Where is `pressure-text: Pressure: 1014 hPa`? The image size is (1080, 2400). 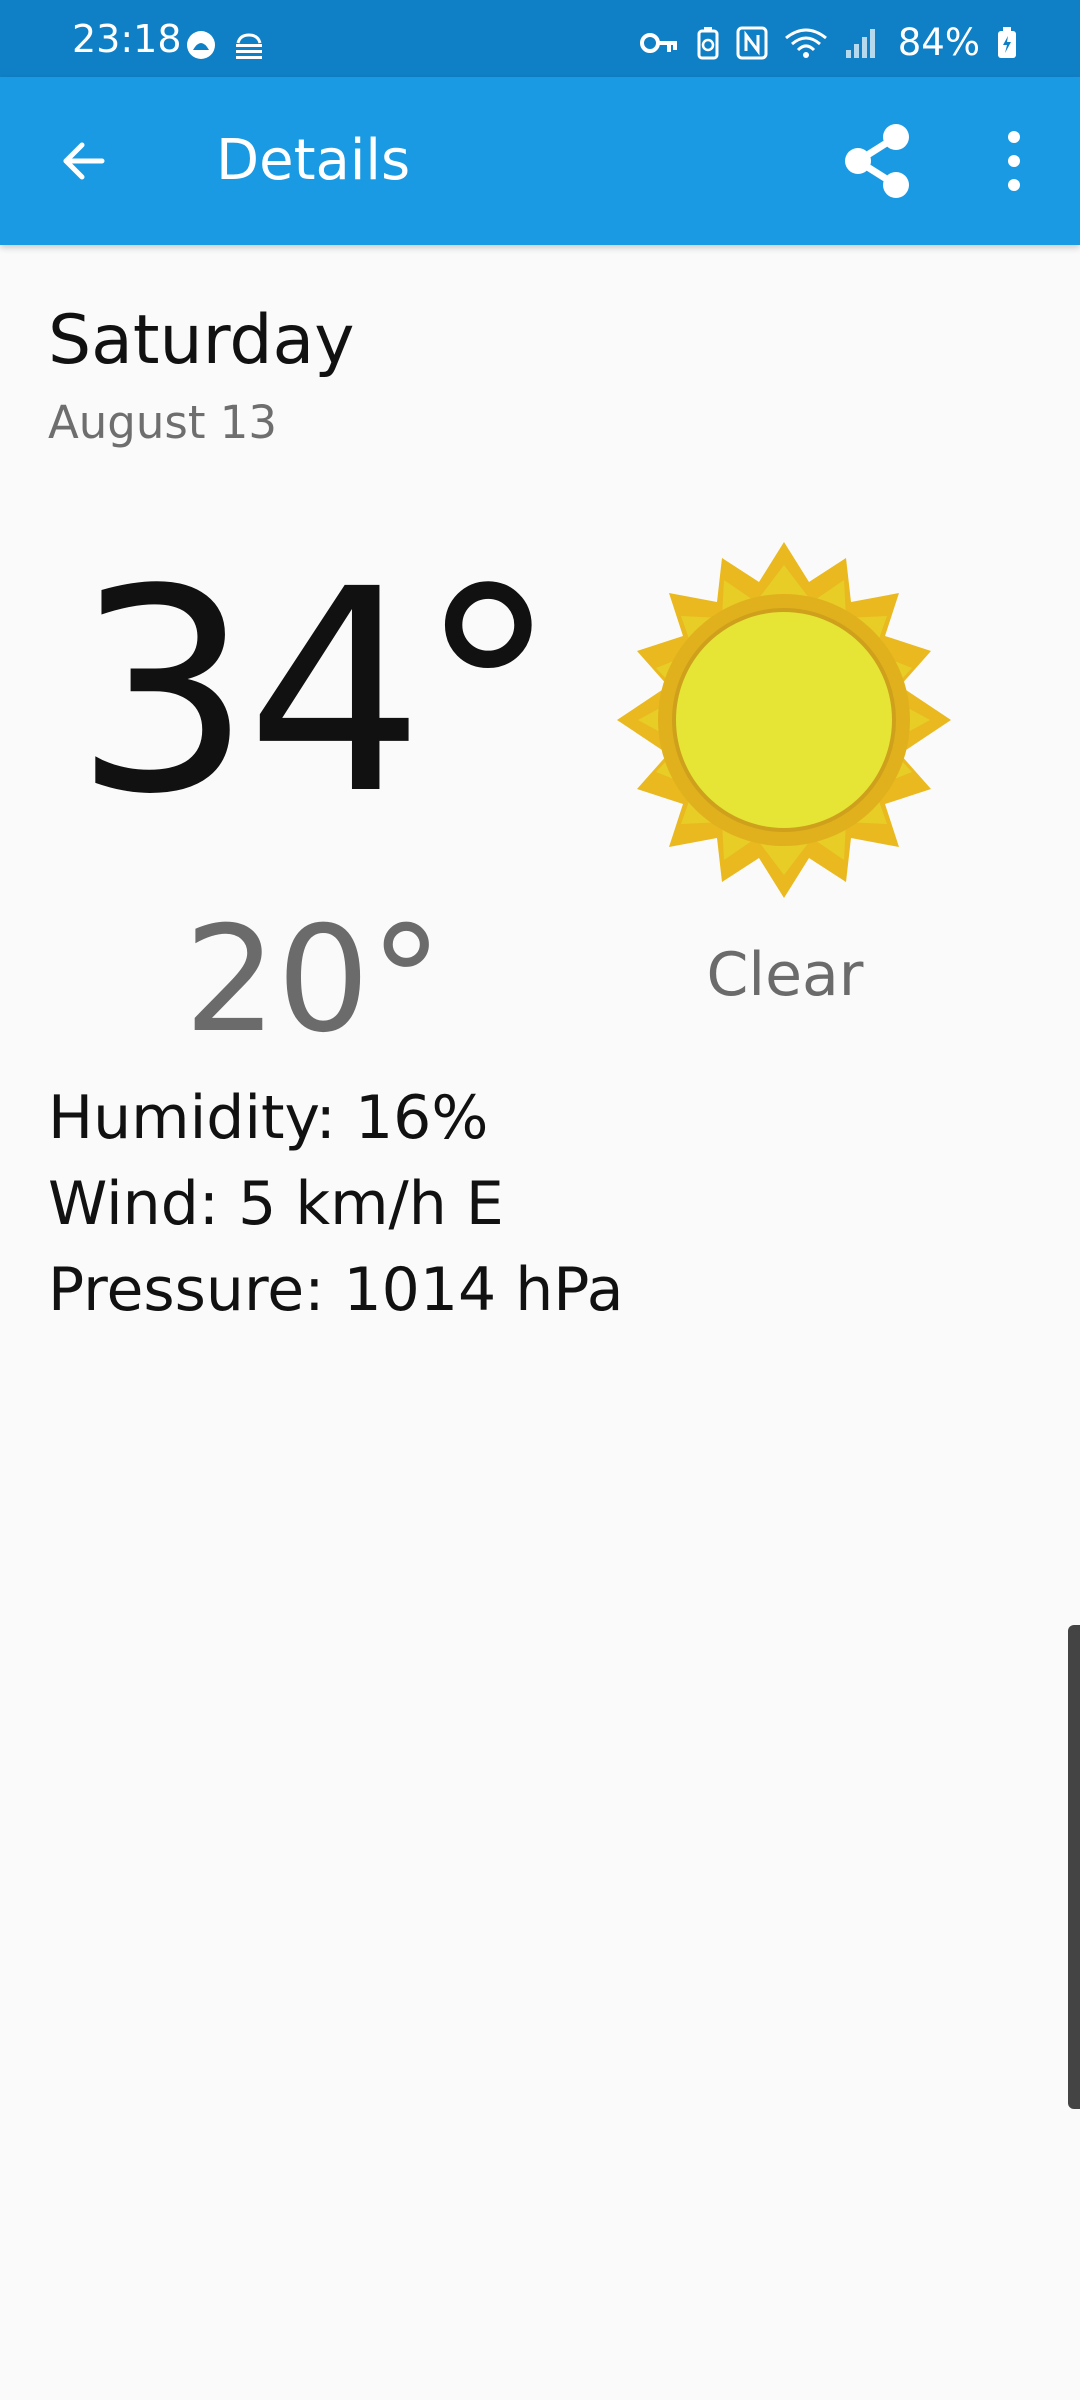 pressure-text: Pressure: 1014 hPa is located at coordinates (336, 1290).